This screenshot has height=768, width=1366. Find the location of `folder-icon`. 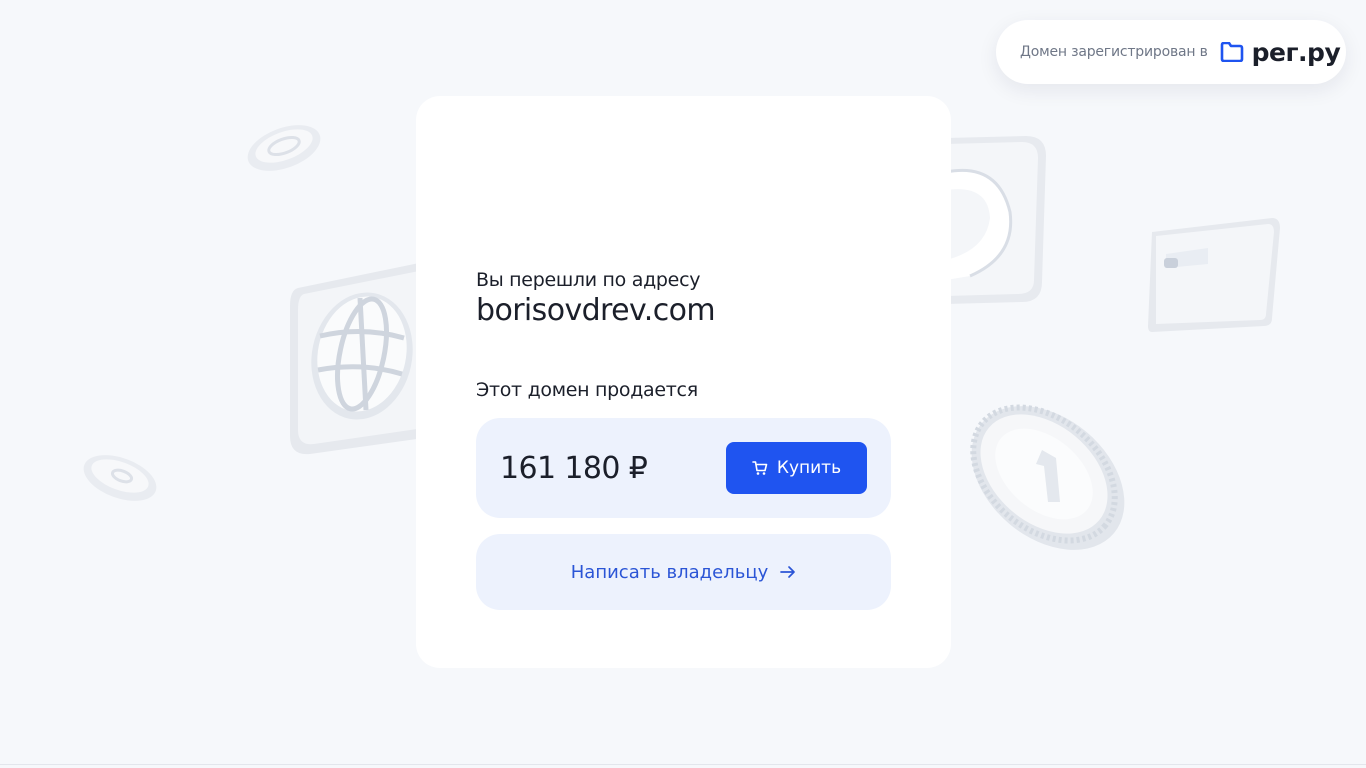

folder-icon is located at coordinates (1231, 52).